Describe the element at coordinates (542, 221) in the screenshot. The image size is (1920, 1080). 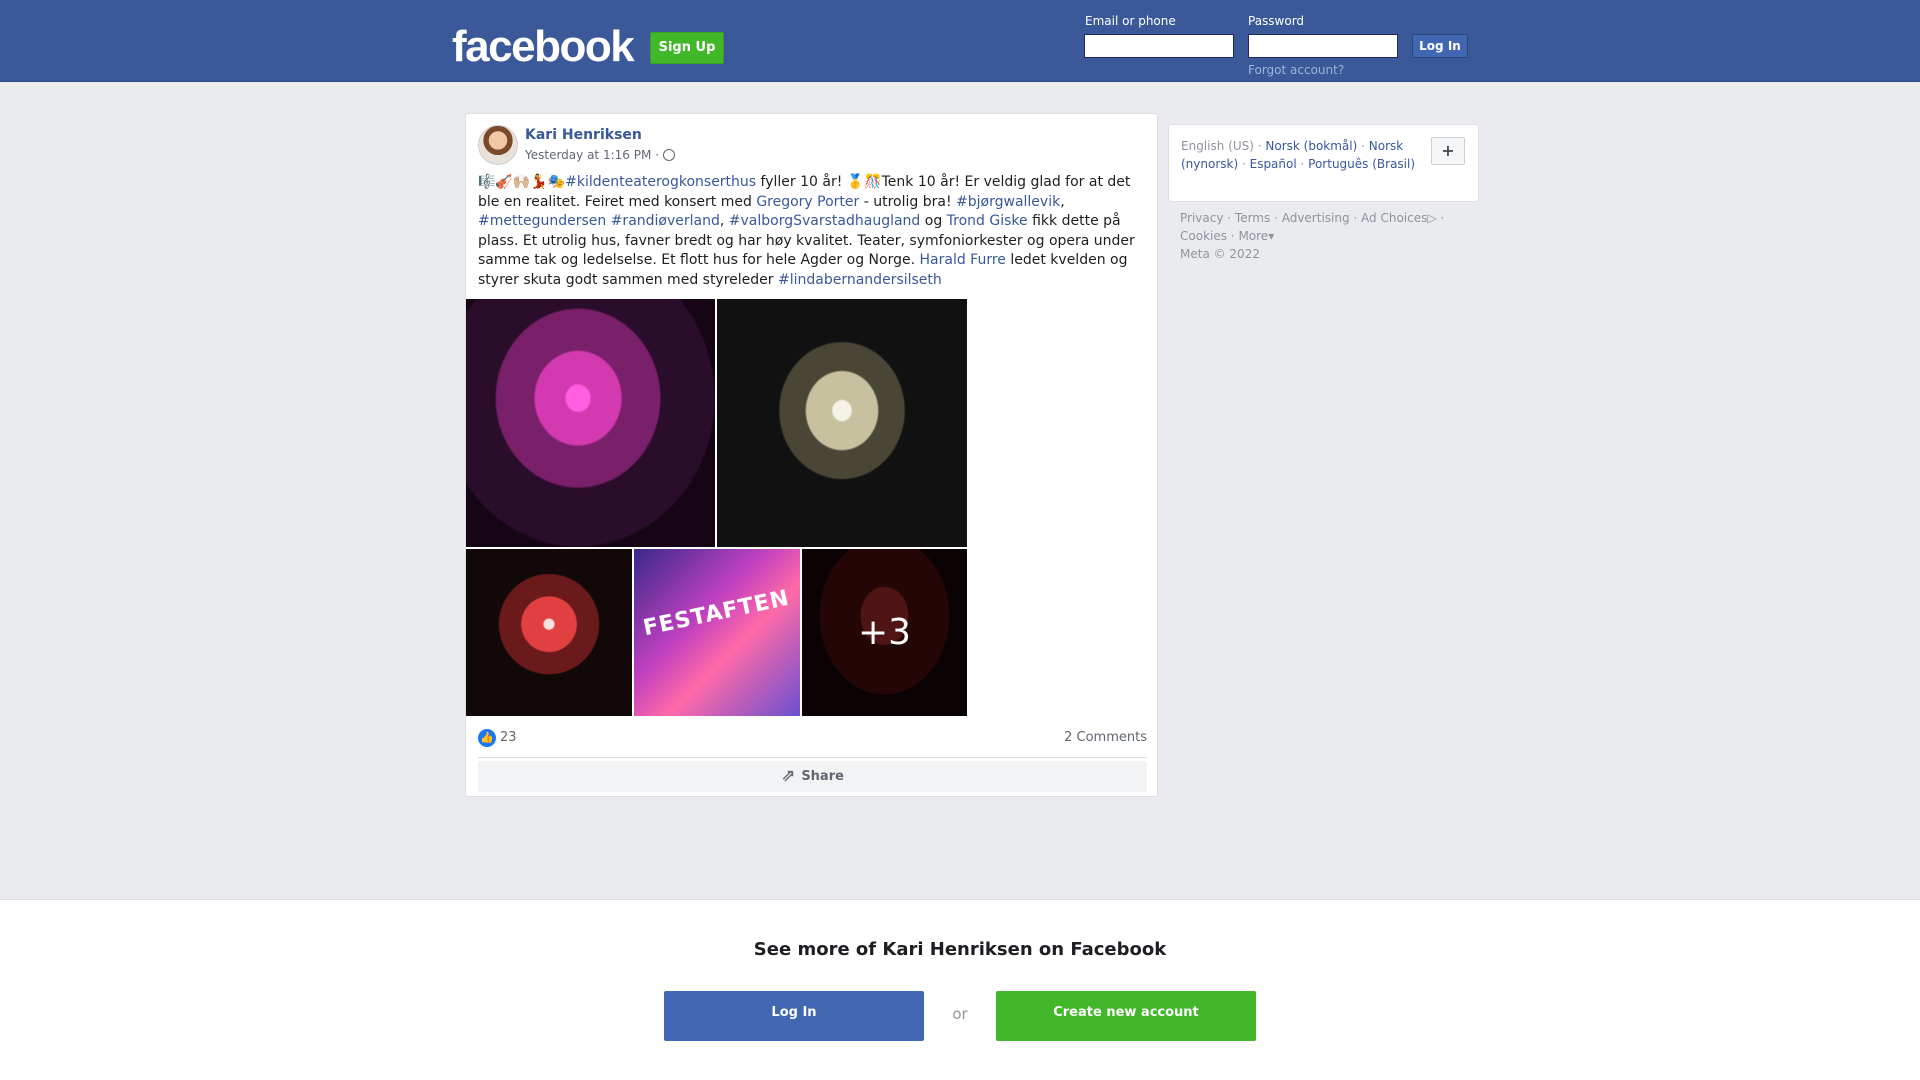
I see `post-text-link: #mettegundersen` at that location.